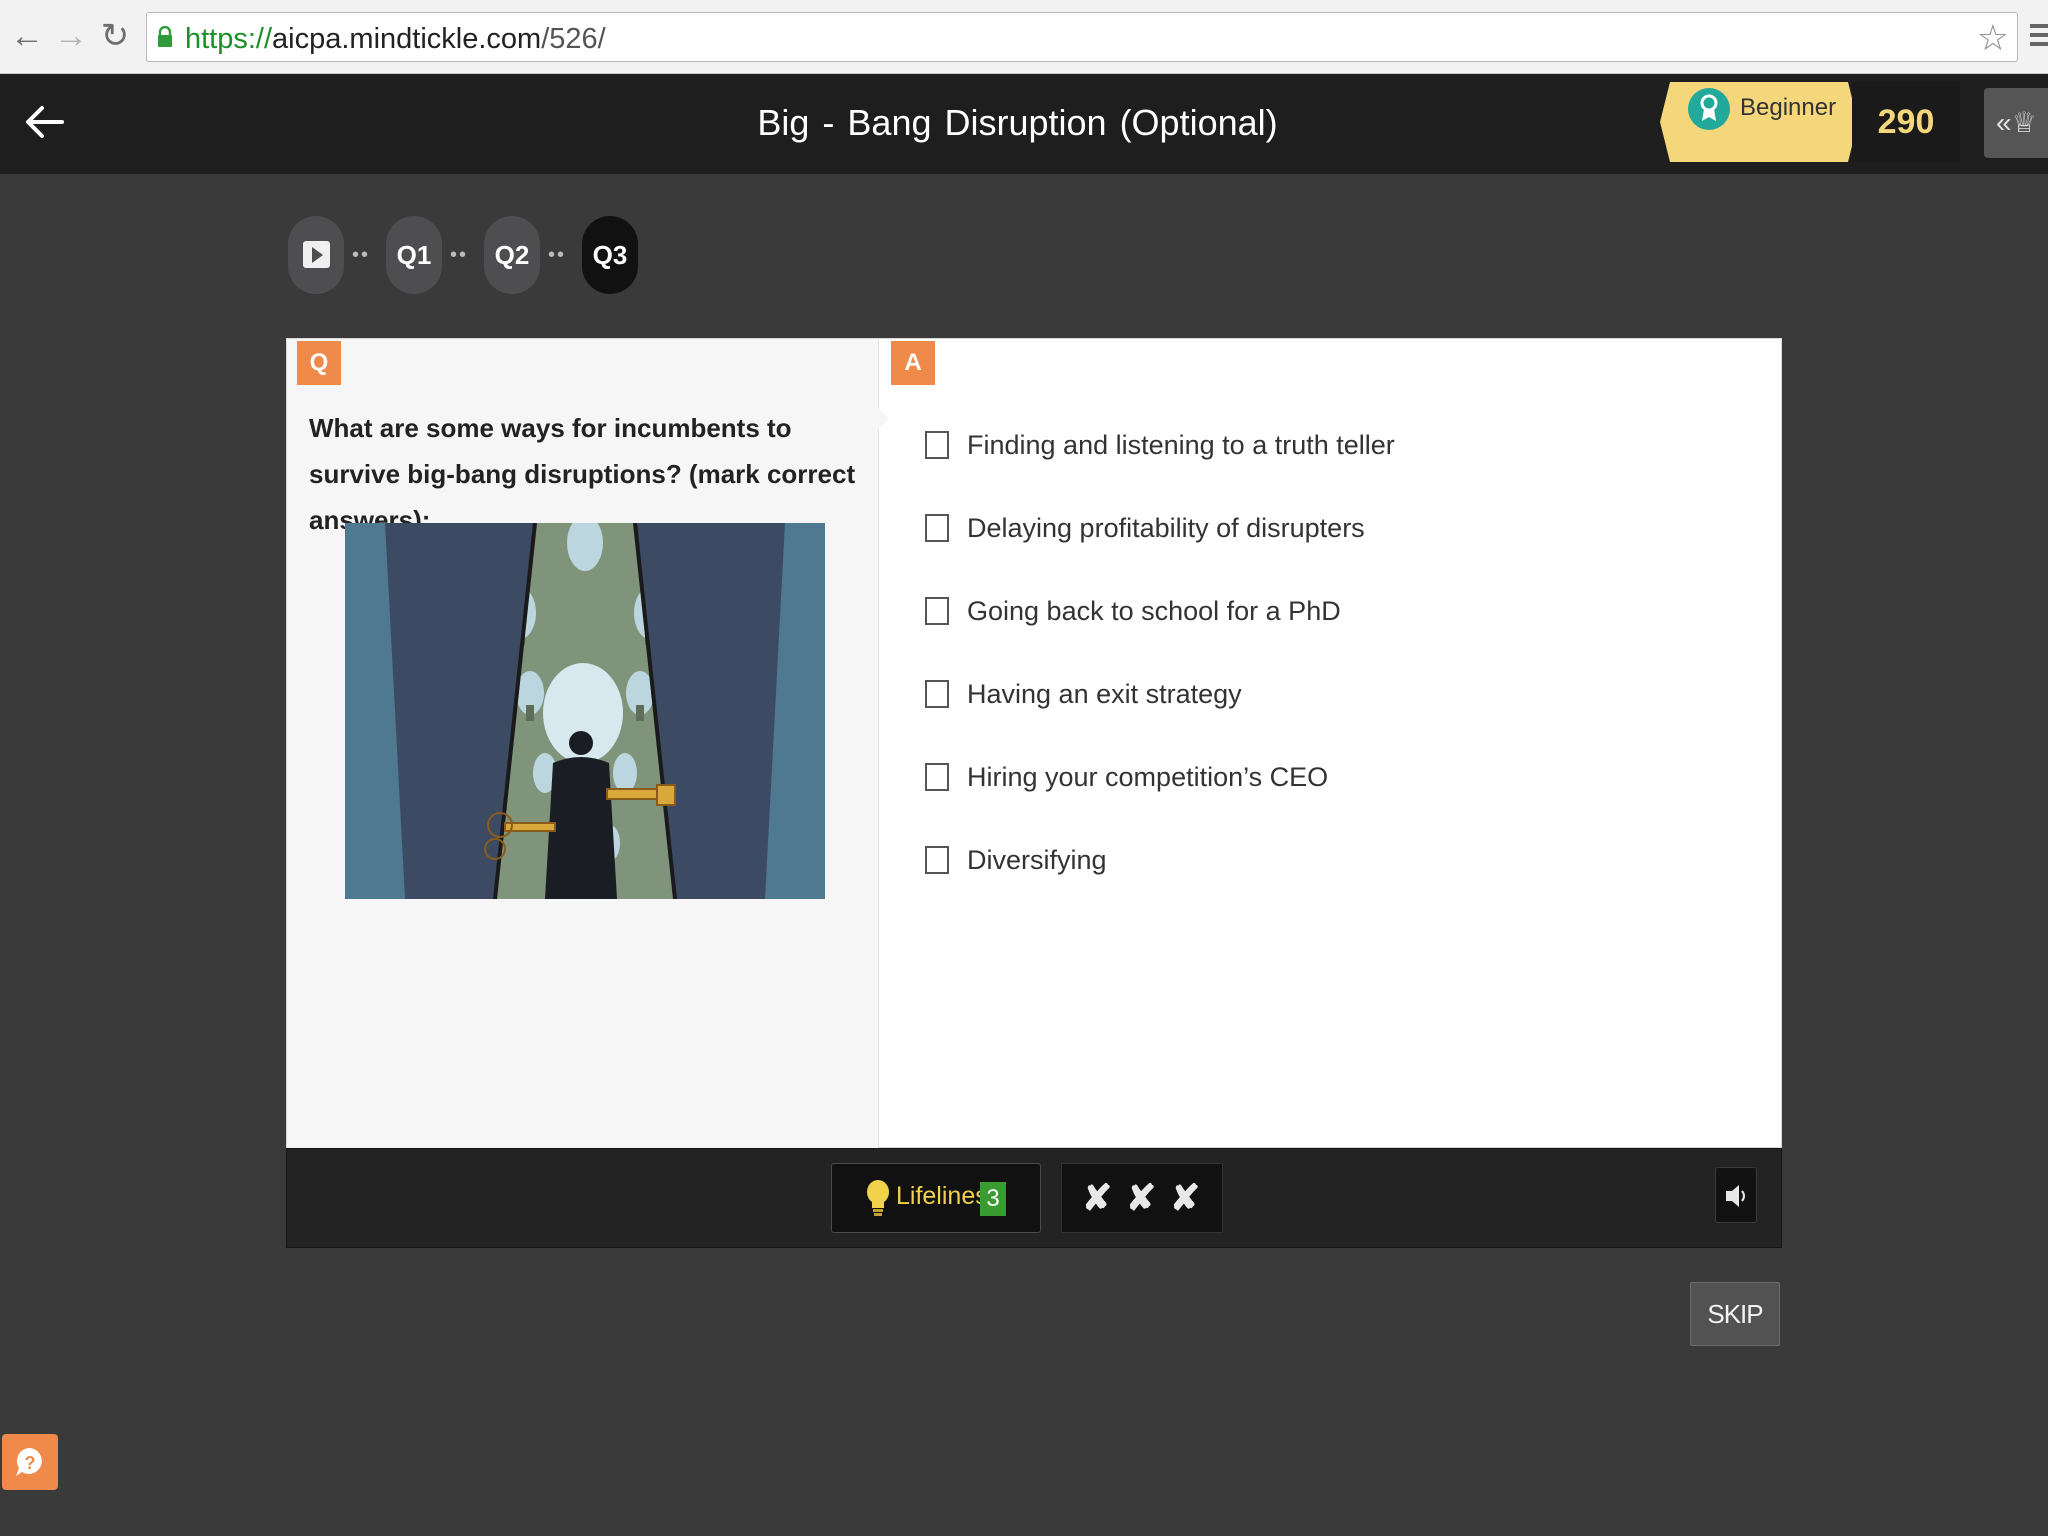 The width and height of the screenshot is (2048, 1536). What do you see at coordinates (889, 122) in the screenshot?
I see `title-word: Bang` at bounding box center [889, 122].